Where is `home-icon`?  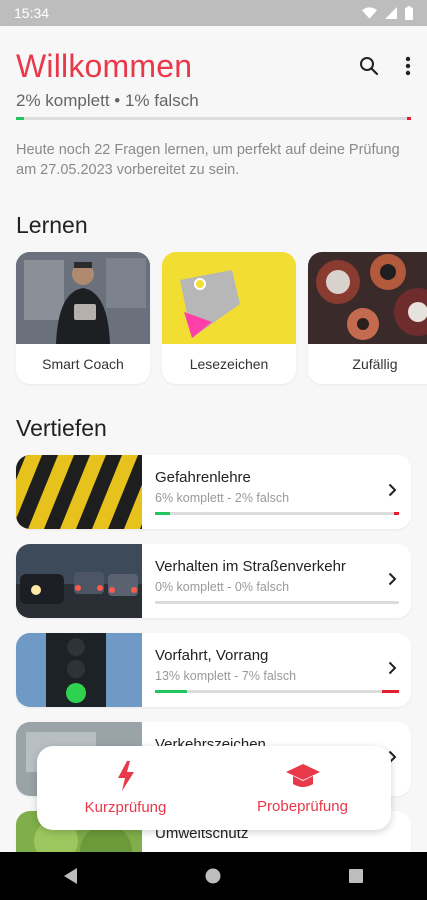
home-icon is located at coordinates (213, 876).